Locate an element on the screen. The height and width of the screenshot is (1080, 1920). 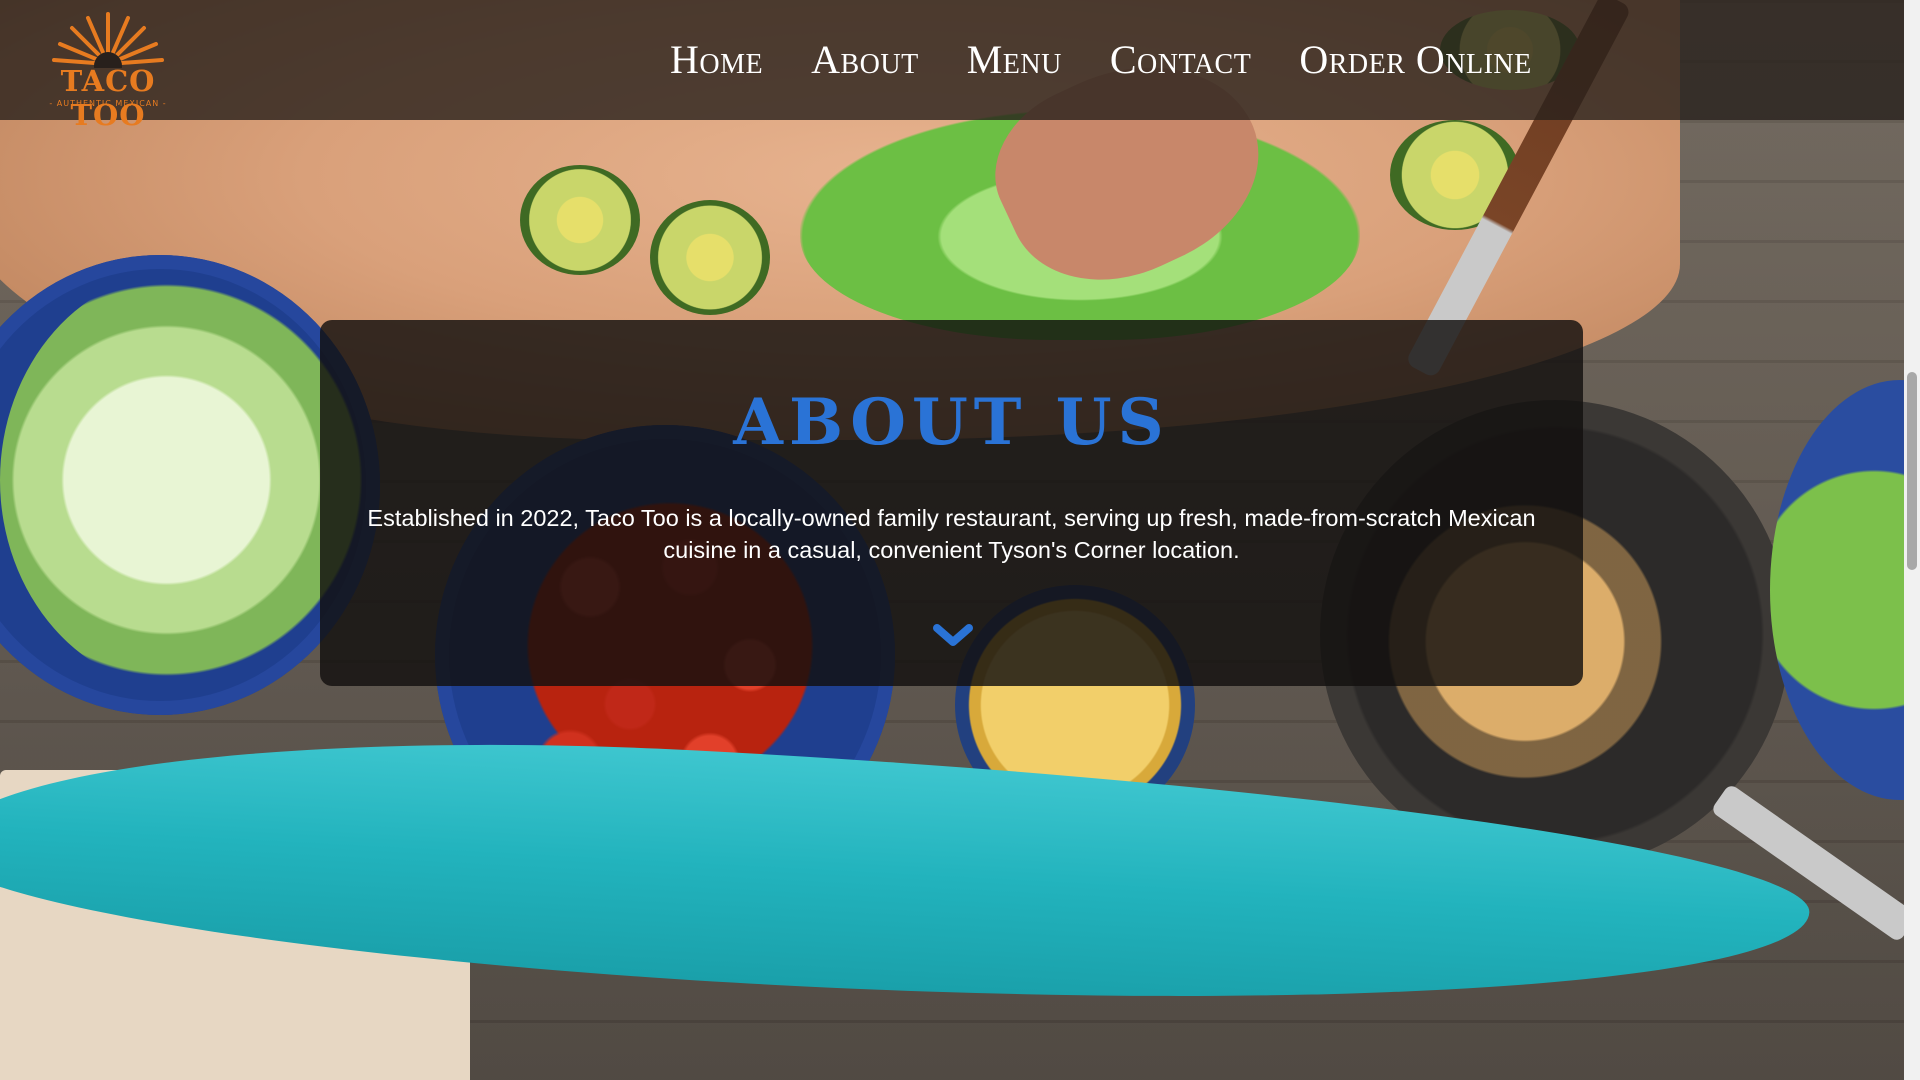
sun-icon is located at coordinates (108, 40).